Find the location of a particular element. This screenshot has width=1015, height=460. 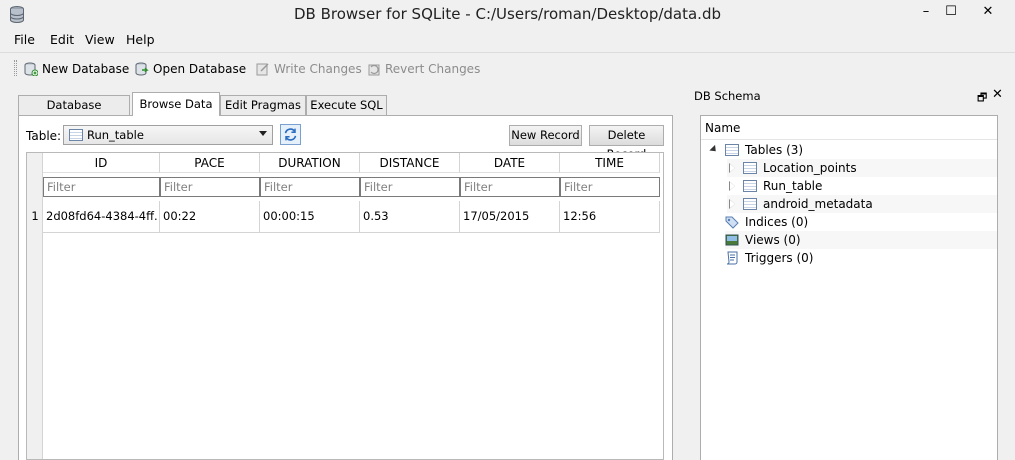

revert-changes-label: Revert Changes is located at coordinates (433, 69).